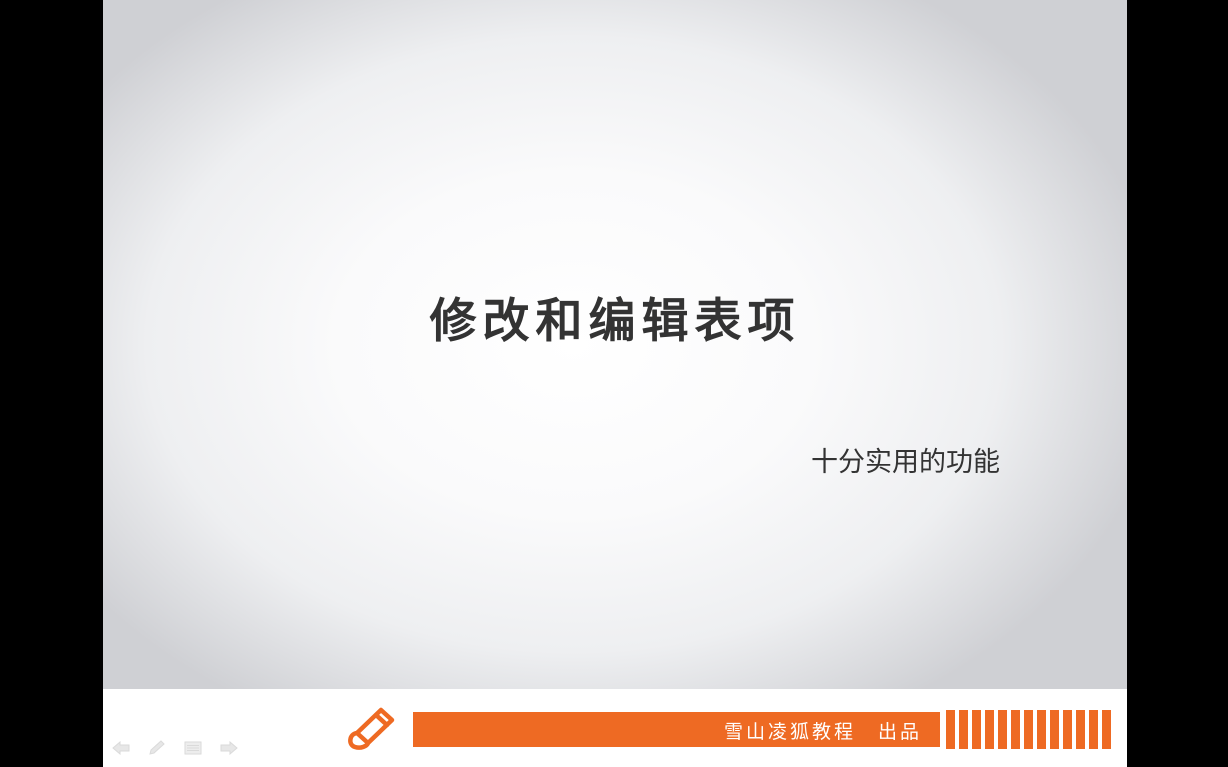  What do you see at coordinates (615, 321) in the screenshot?
I see `slide-title: 修改和编辑表项` at bounding box center [615, 321].